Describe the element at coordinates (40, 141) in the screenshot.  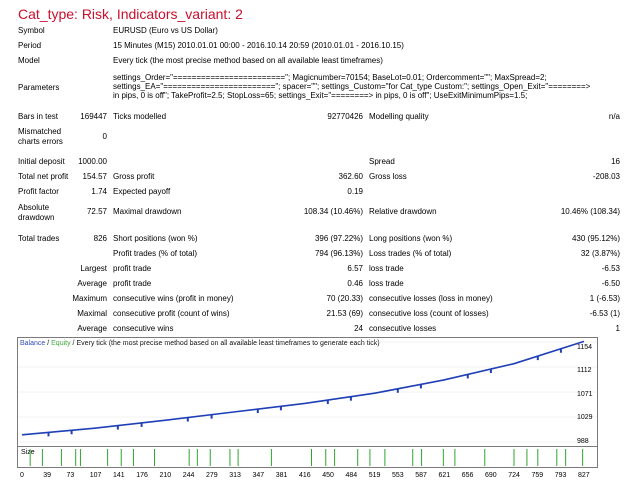
I see `mismatched-label-2: charts errors` at that location.